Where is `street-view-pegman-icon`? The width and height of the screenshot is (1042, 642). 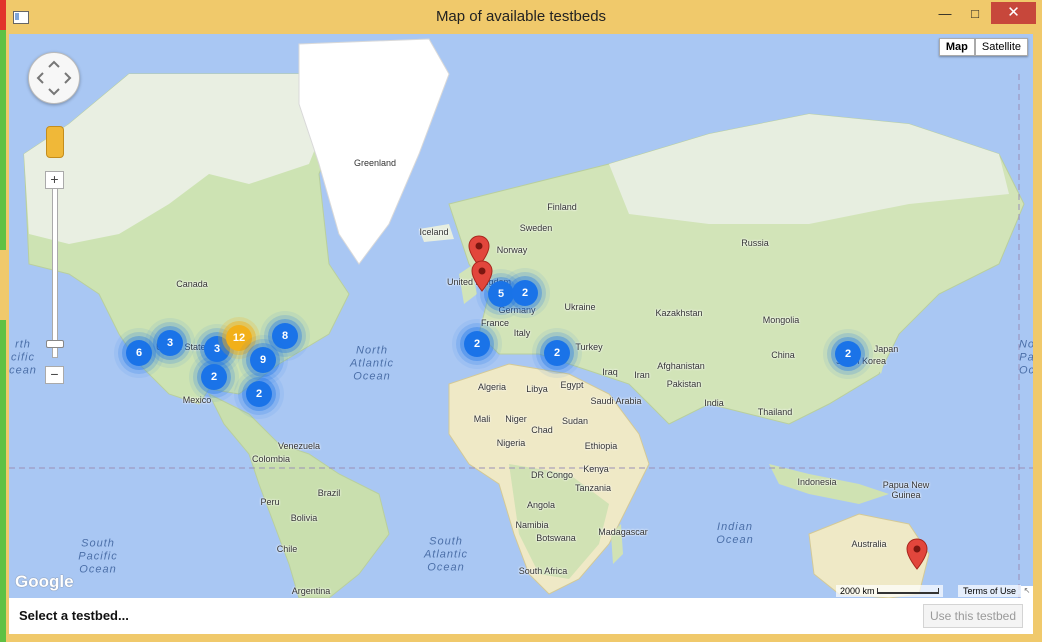
street-view-pegman-icon is located at coordinates (55, 142).